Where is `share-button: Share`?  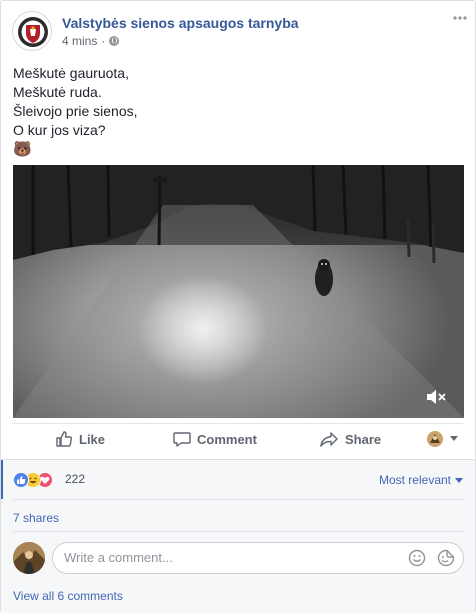 share-button: Share is located at coordinates (350, 439).